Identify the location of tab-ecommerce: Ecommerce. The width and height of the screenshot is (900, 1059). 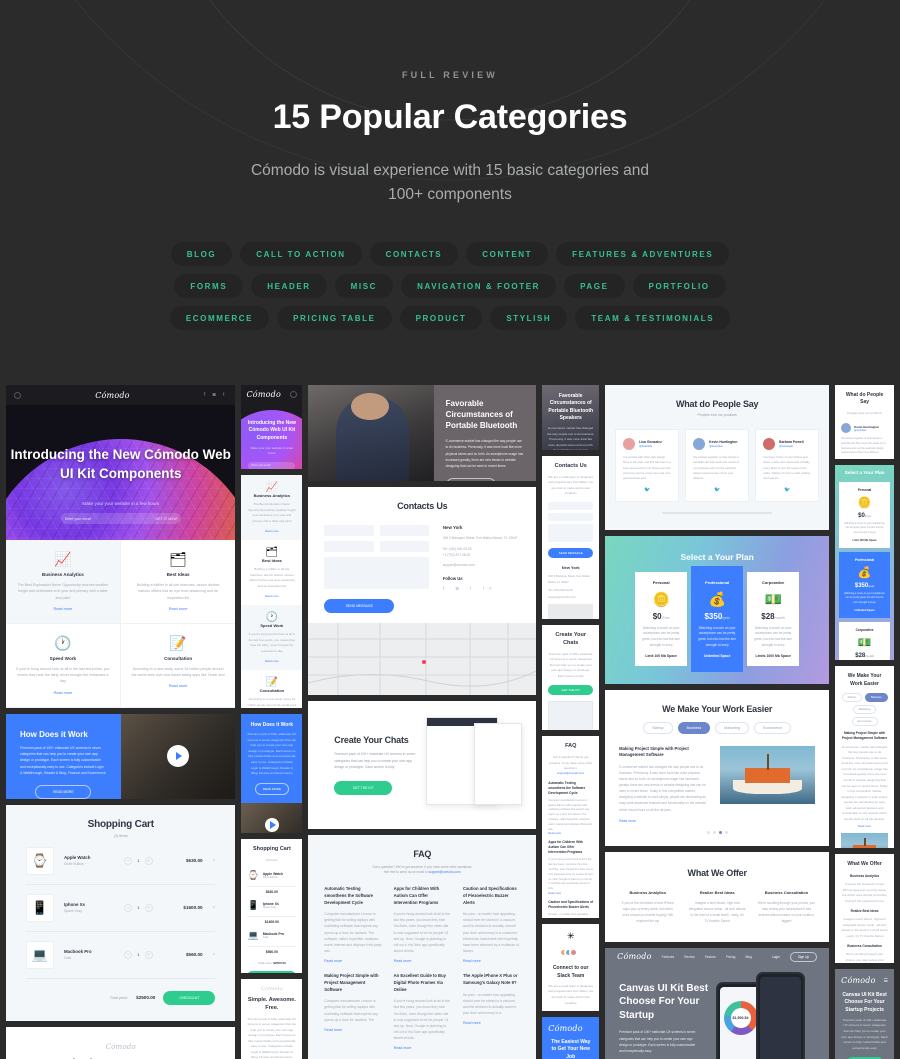
(773, 727).